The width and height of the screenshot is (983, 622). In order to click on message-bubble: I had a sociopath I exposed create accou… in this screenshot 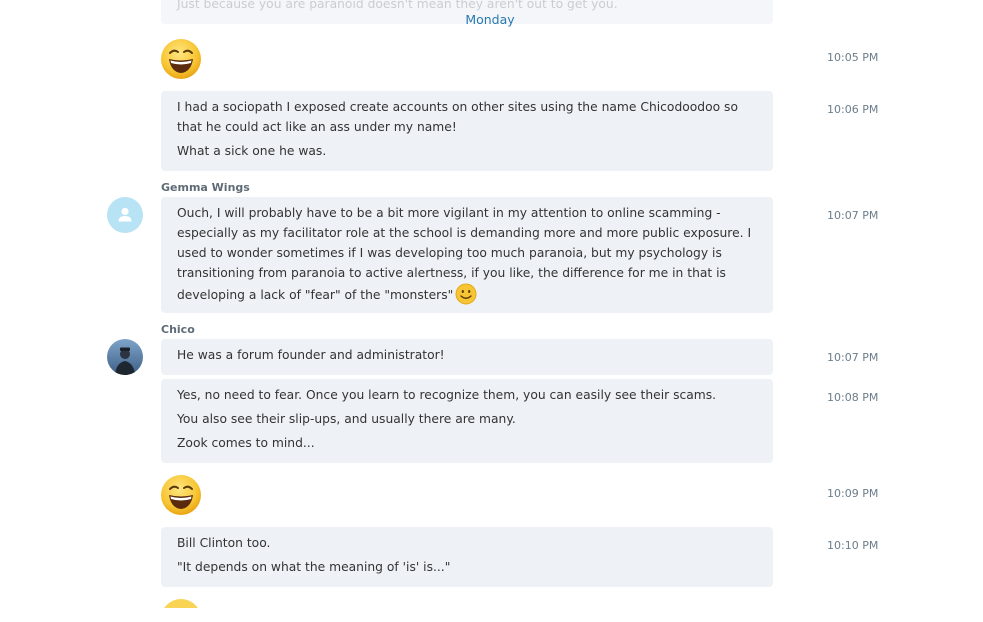, I will do `click(467, 131)`.